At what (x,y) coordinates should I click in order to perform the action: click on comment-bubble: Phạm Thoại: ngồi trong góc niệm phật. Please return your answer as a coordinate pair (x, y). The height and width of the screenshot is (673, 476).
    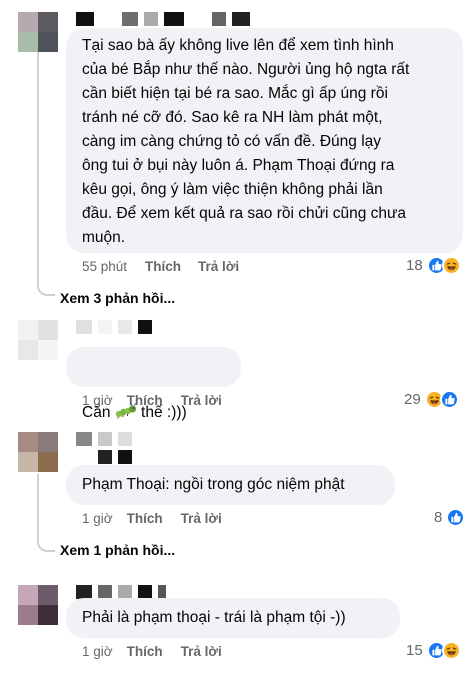
    Looking at the image, I should click on (230, 485).